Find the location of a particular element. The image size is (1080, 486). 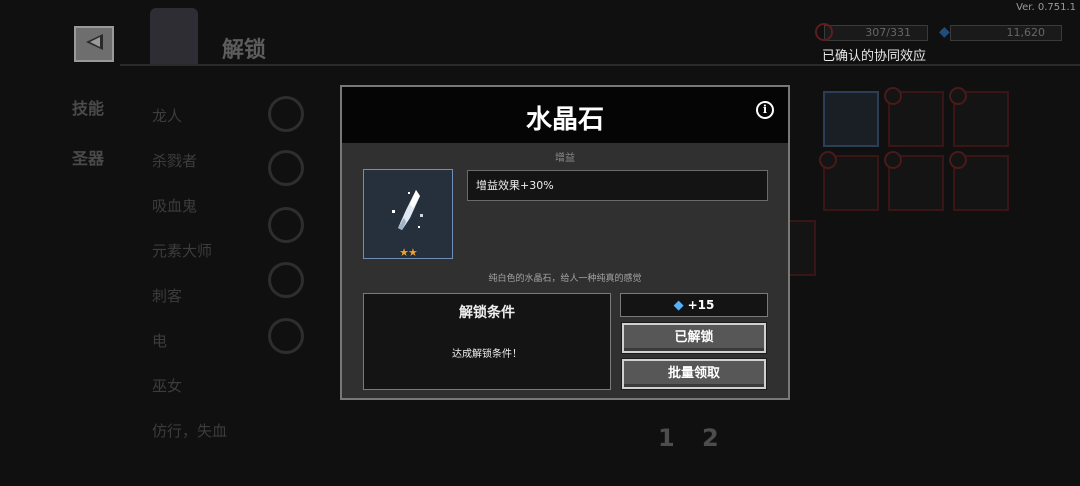

resource-2-value: 11,620 is located at coordinates (1026, 32).